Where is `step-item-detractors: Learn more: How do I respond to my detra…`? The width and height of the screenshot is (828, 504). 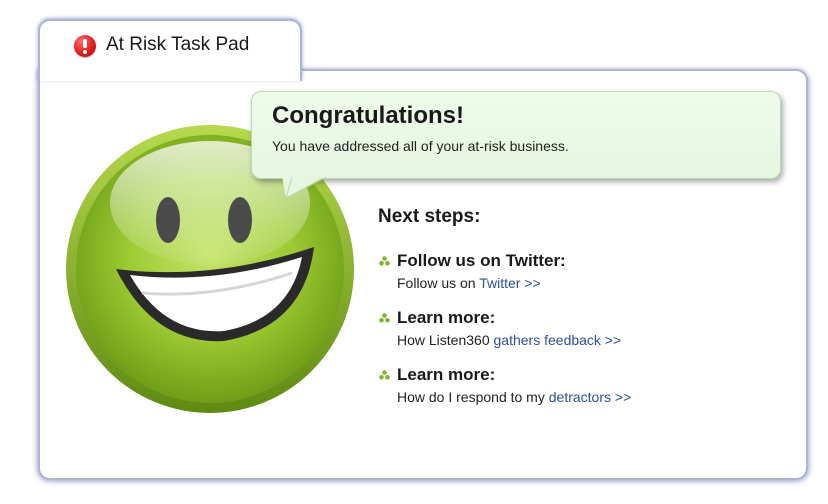
step-item-detractors: Learn more: How do I respond to my detra… is located at coordinates (583, 386).